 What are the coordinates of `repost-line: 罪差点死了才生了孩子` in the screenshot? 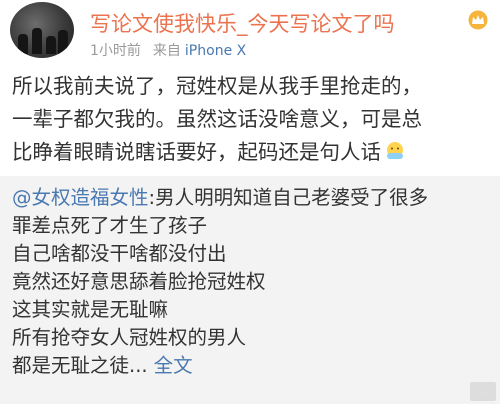 It's located at (110, 225).